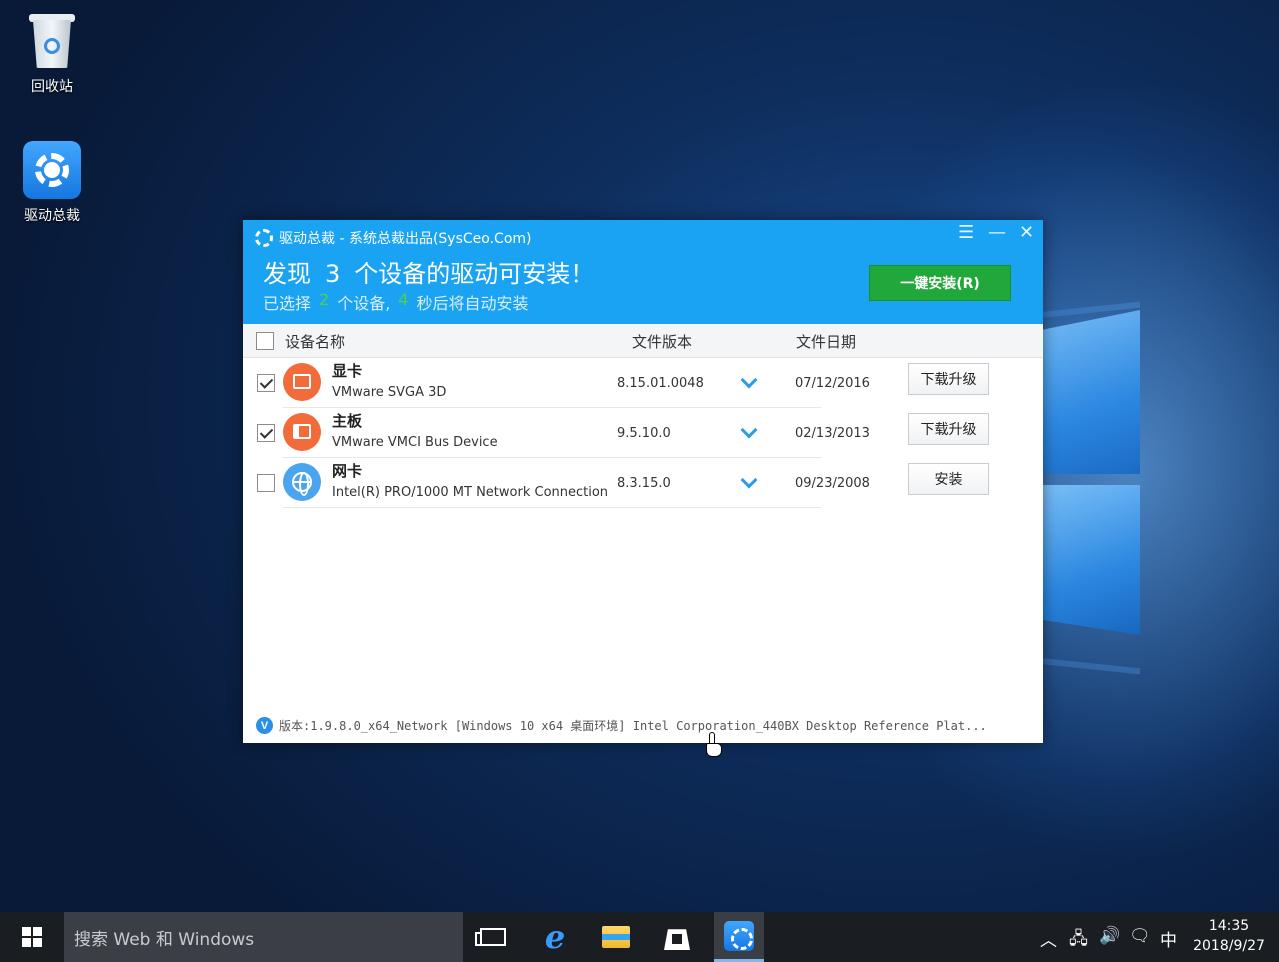  I want to click on window-title: 驱动总裁 - 系统总裁出品(SysCeo.Com), so click(405, 239).